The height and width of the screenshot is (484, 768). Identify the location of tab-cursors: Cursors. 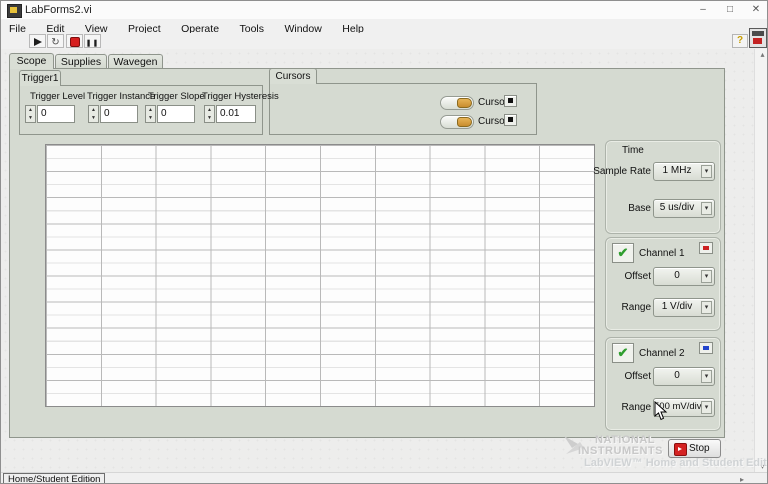
(293, 76).